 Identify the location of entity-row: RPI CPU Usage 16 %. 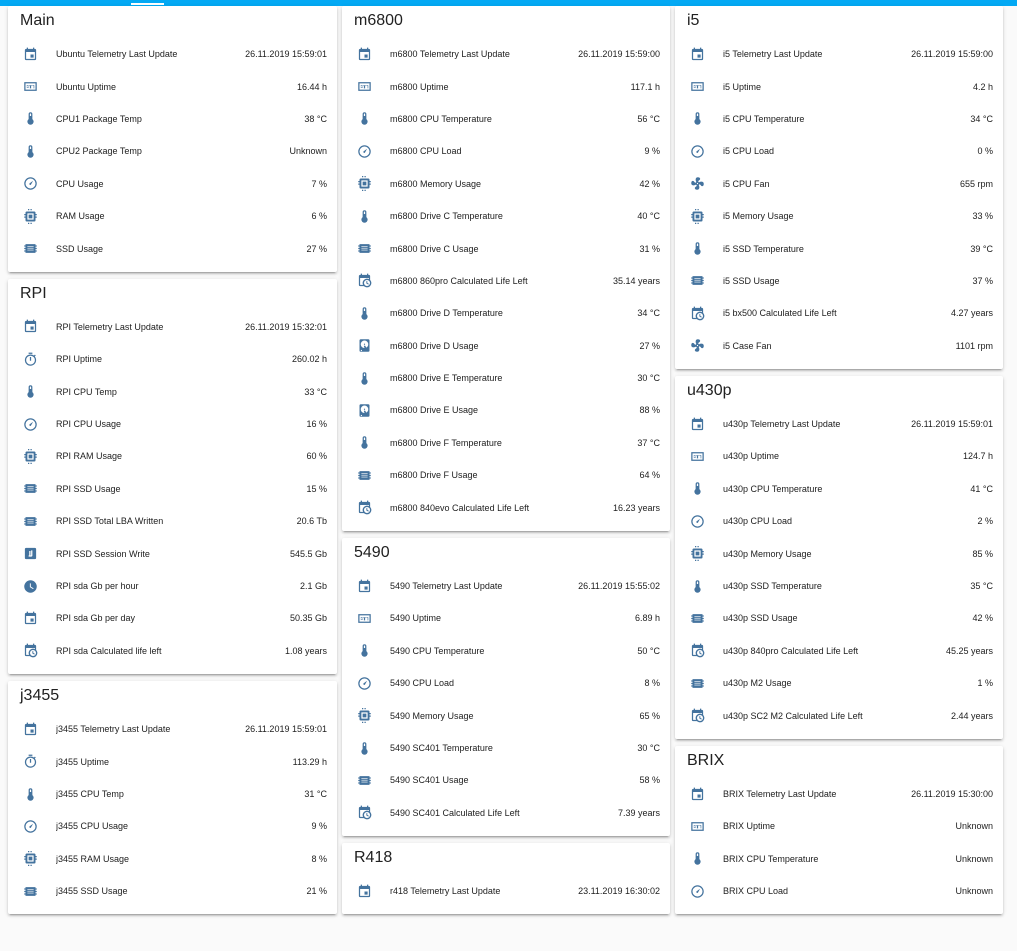
(172, 424).